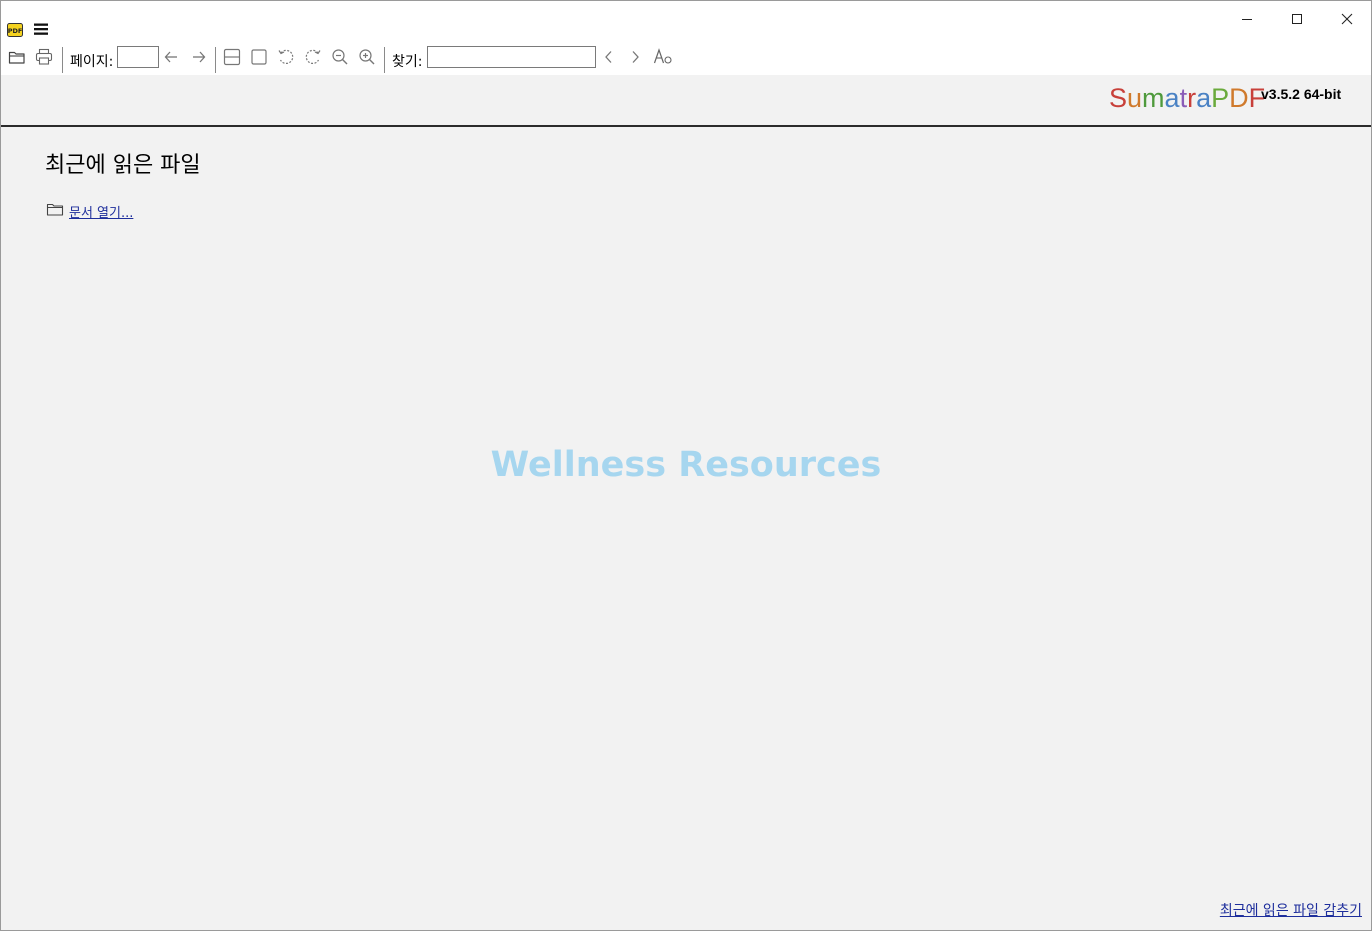 The width and height of the screenshot is (1372, 931). What do you see at coordinates (511, 57) in the screenshot?
I see `find-input` at bounding box center [511, 57].